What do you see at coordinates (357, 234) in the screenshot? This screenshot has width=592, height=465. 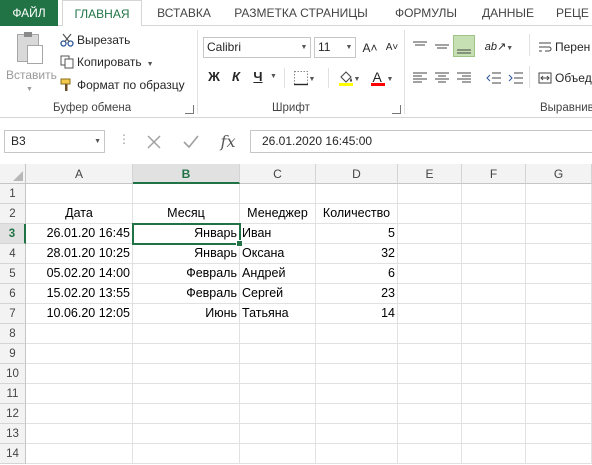 I see `quantity-cell: 5` at bounding box center [357, 234].